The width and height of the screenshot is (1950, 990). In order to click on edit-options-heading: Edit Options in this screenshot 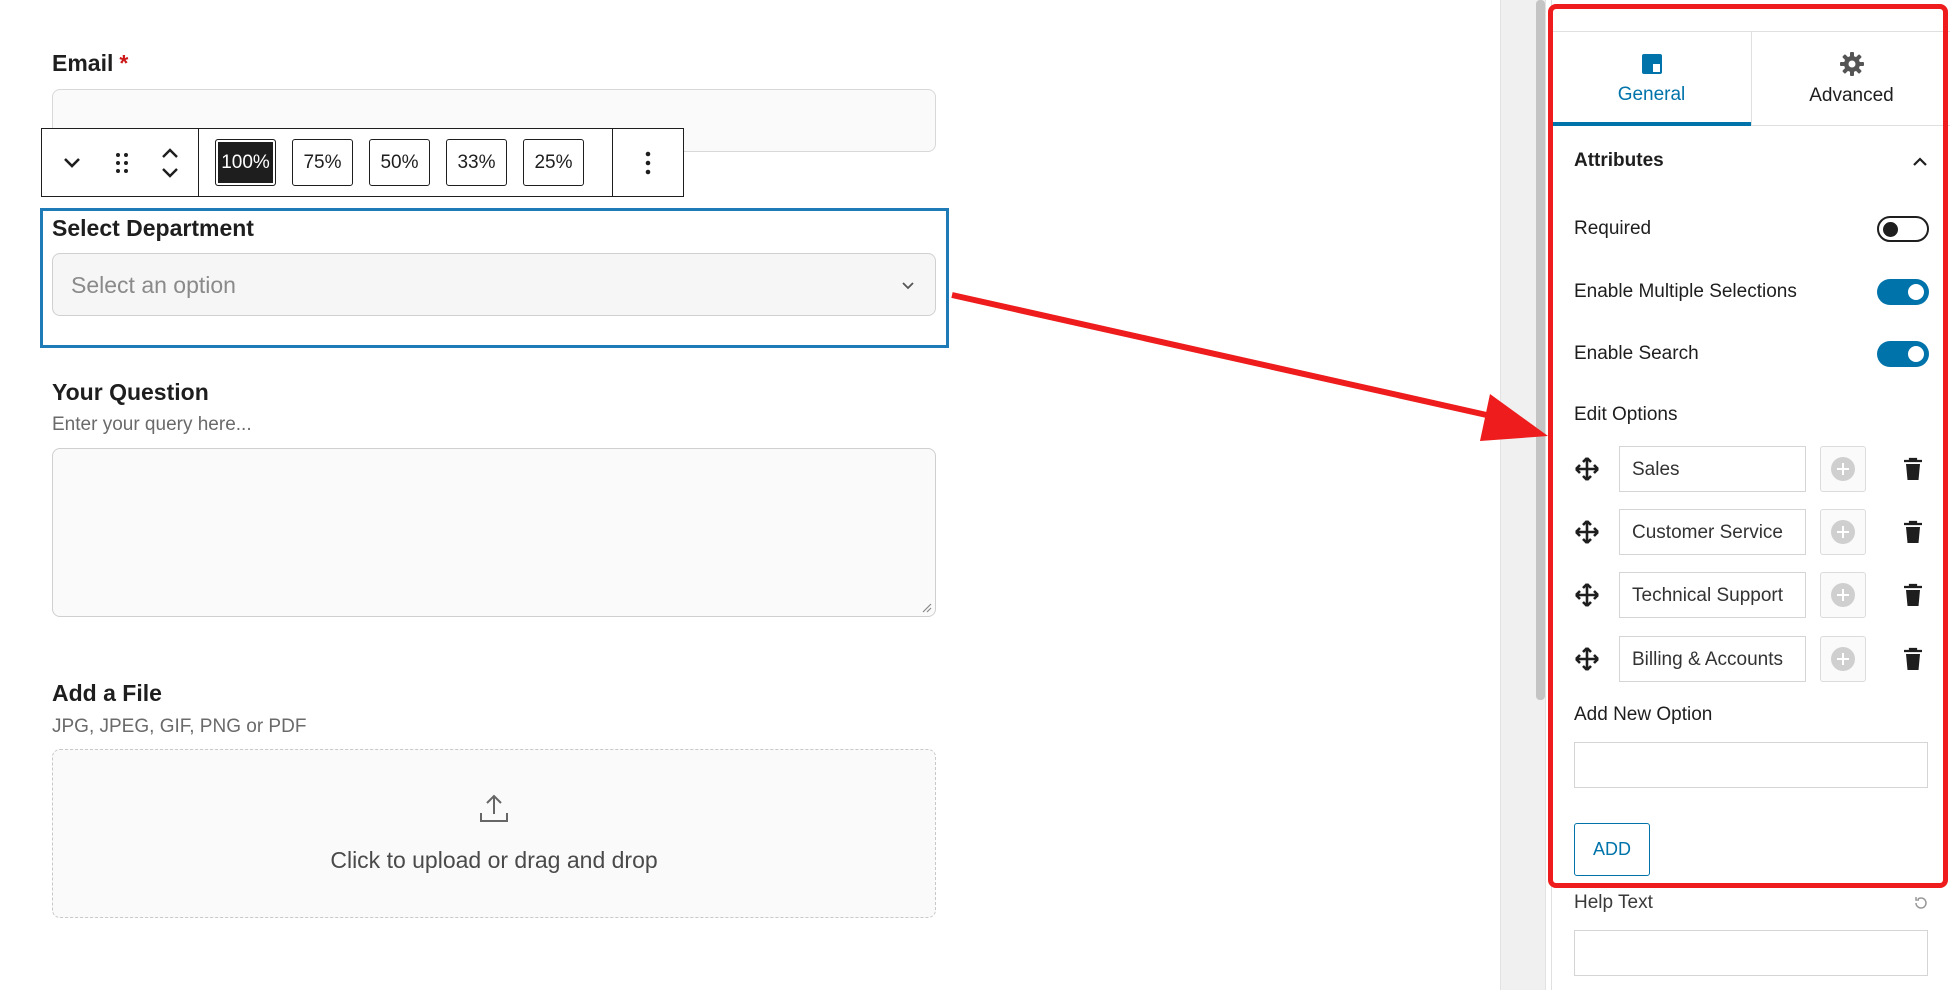, I will do `click(1751, 415)`.